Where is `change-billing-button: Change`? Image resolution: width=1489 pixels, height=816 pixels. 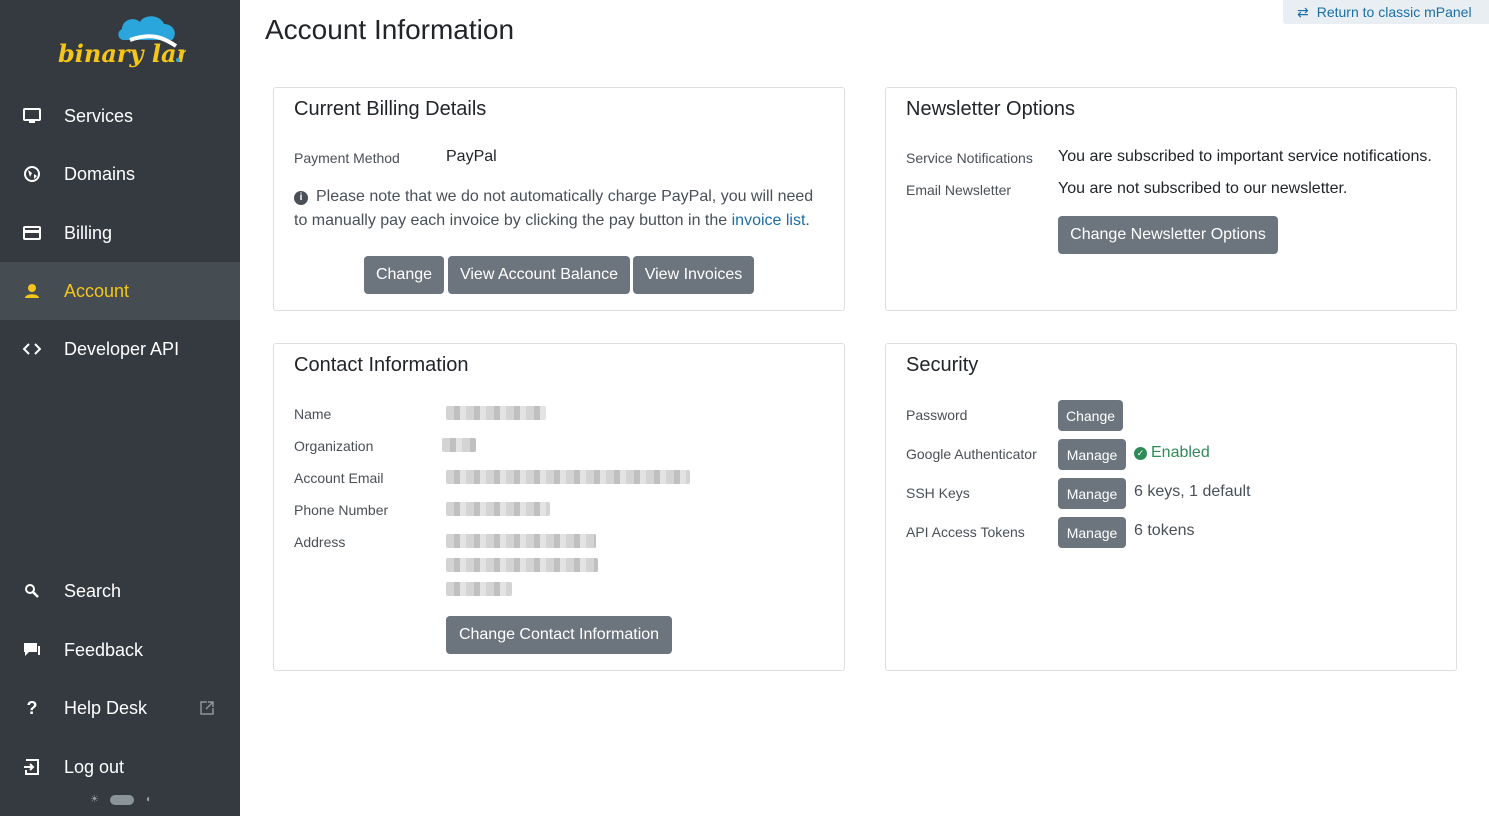
change-billing-button: Change is located at coordinates (404, 275).